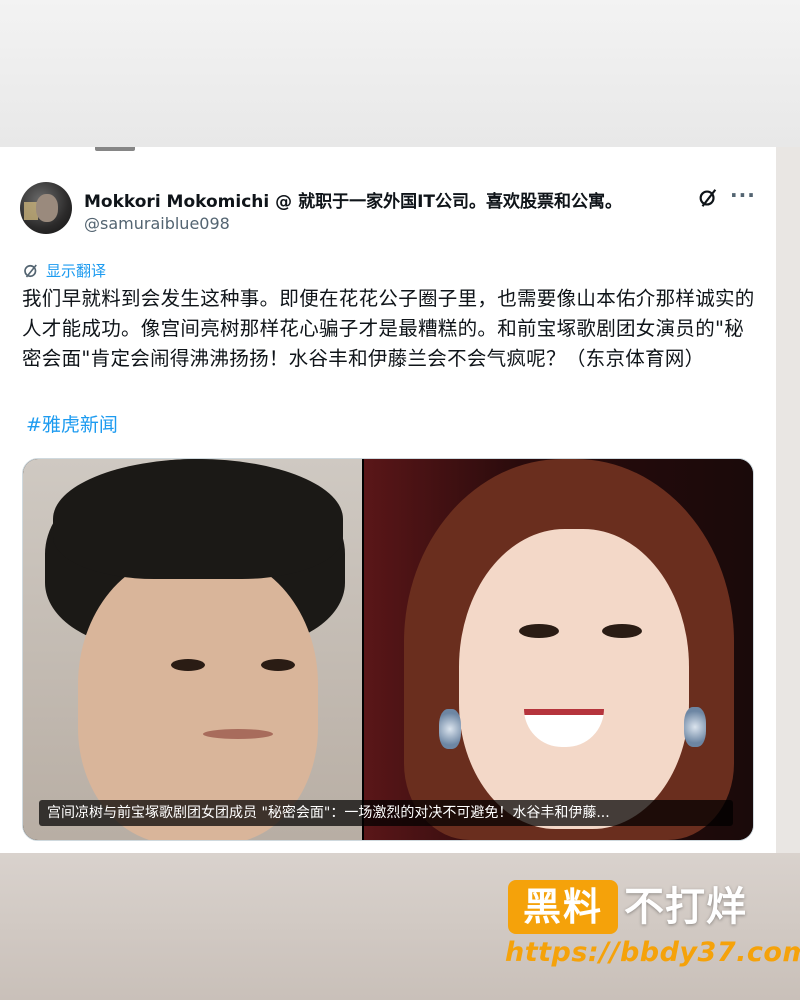 Image resolution: width=800 pixels, height=1000 pixels. Describe the element at coordinates (72, 423) in the screenshot. I see `hashtag-link: #雅虎新闻` at that location.